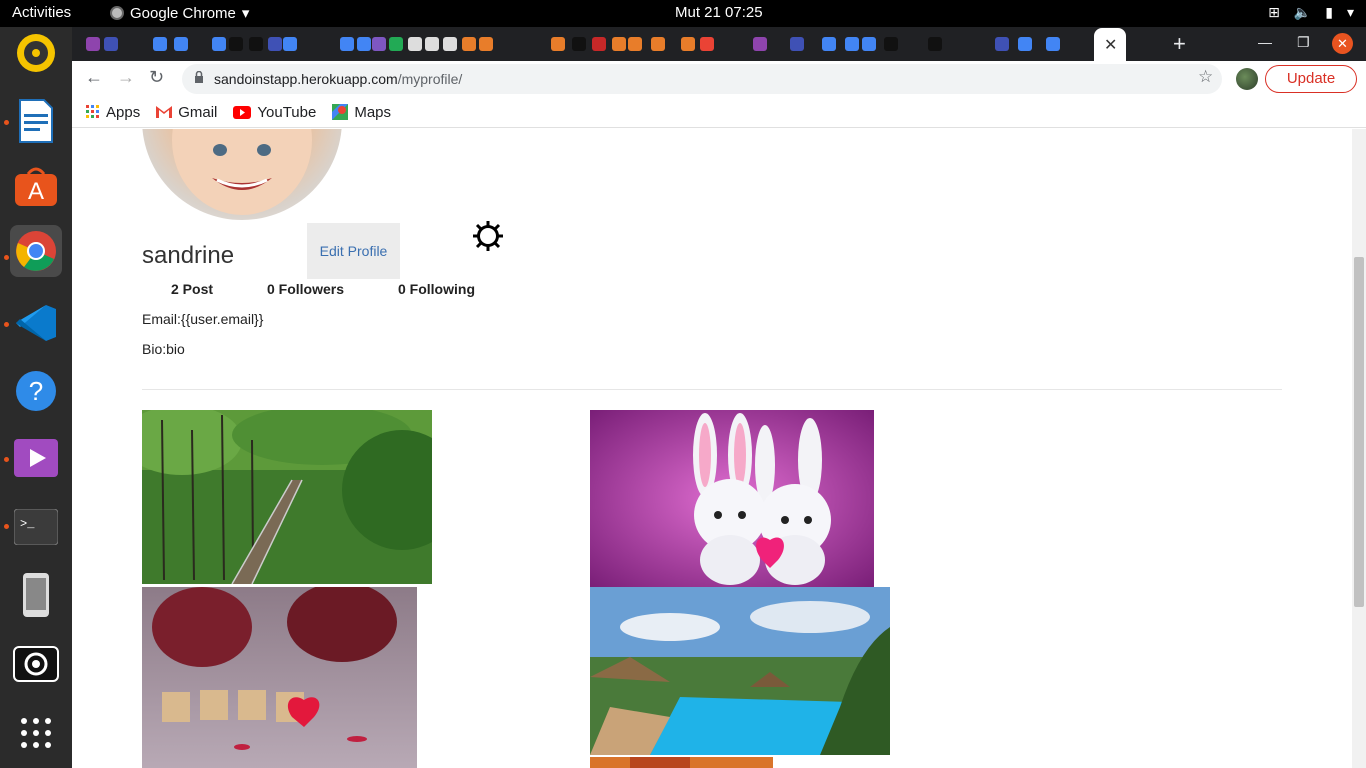 The height and width of the screenshot is (768, 1366). Describe the element at coordinates (1247, 79) in the screenshot. I see `profile-avatar` at that location.